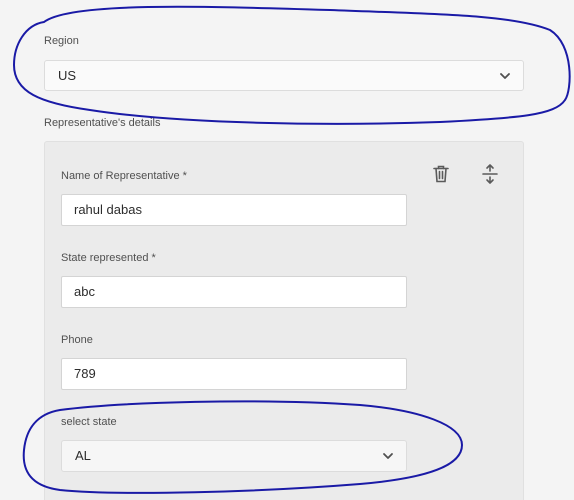 The height and width of the screenshot is (500, 574). What do you see at coordinates (83, 455) in the screenshot?
I see `select-state-selected-value: AL` at bounding box center [83, 455].